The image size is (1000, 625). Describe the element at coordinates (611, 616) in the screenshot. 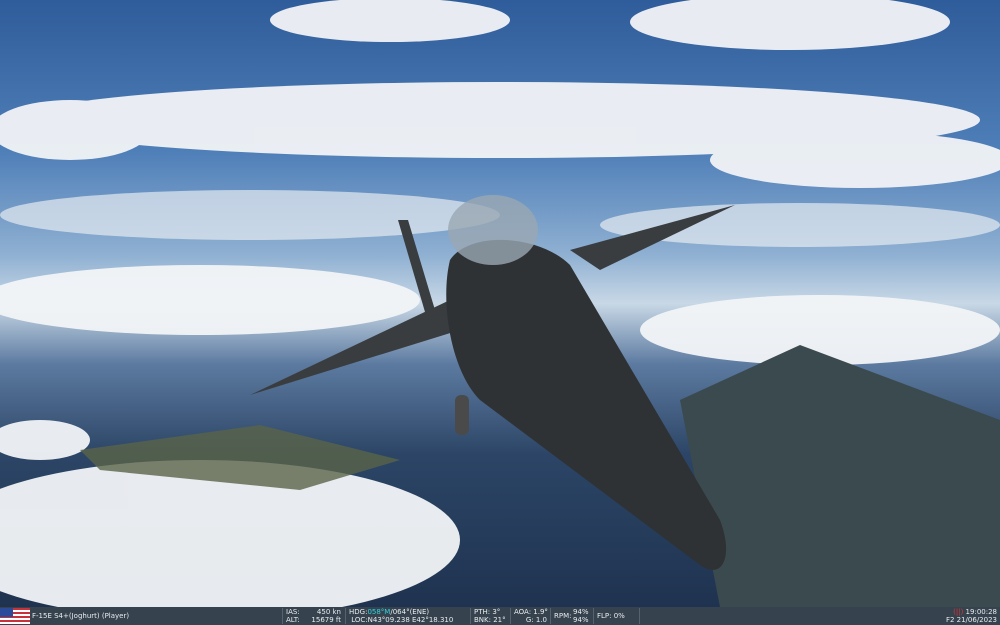

I see `flaps: FLP: 0%` at that location.